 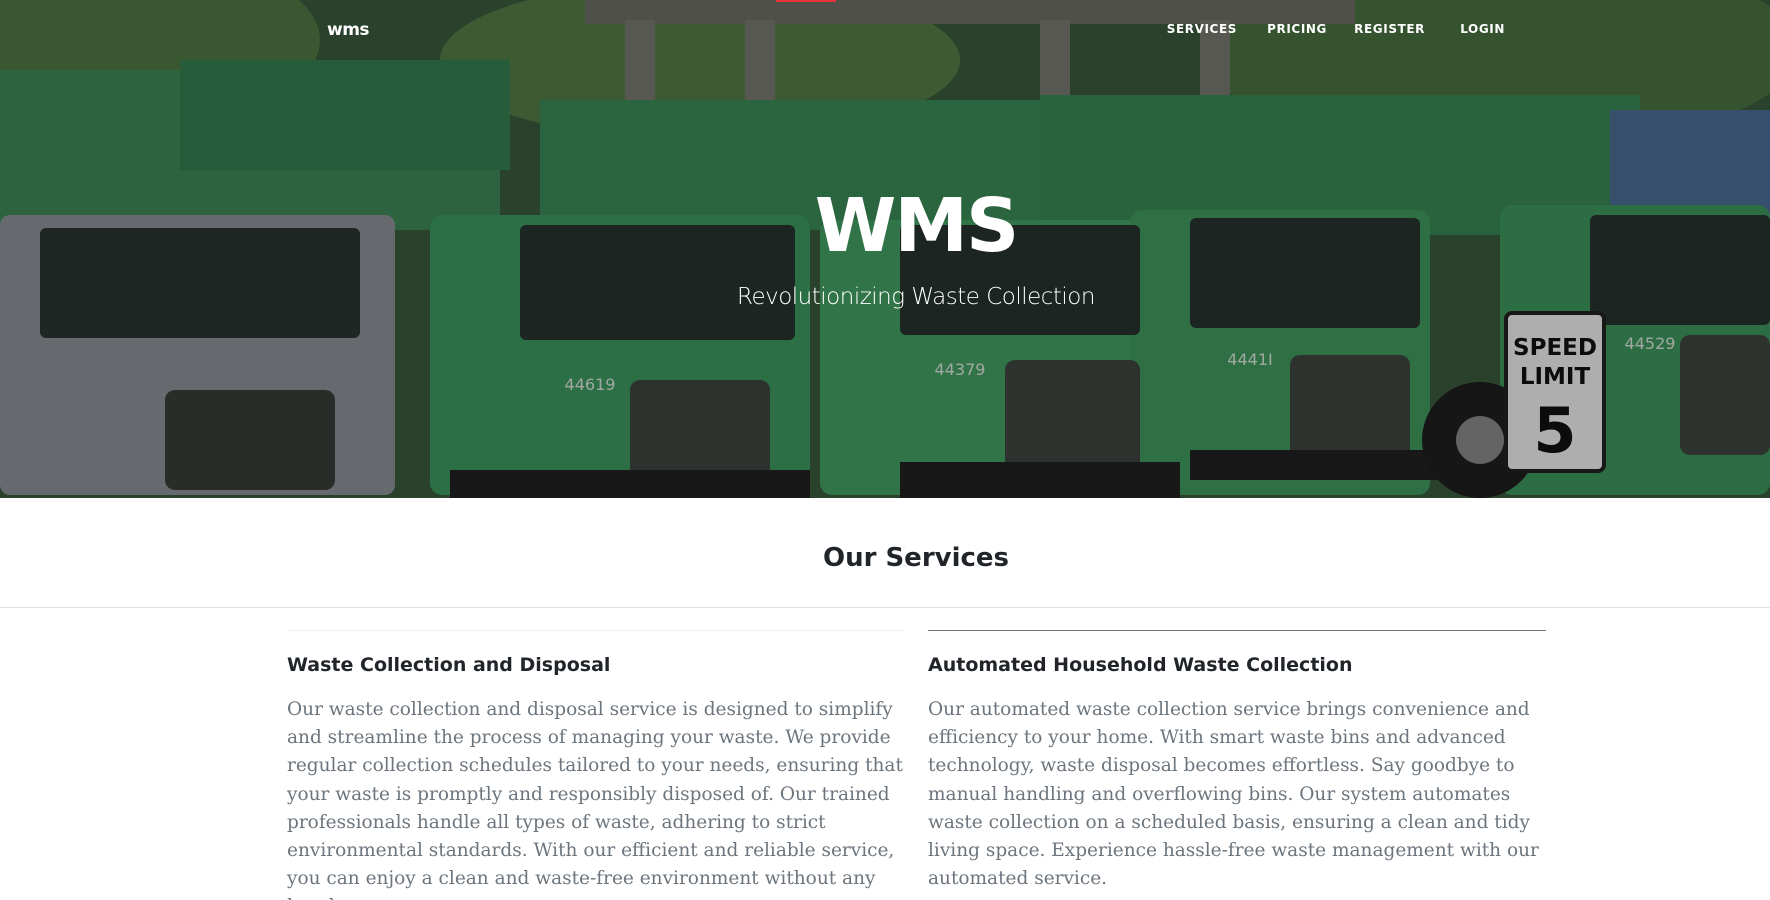 What do you see at coordinates (449, 665) in the screenshot?
I see `service-title: Waste Collection and Disposal` at bounding box center [449, 665].